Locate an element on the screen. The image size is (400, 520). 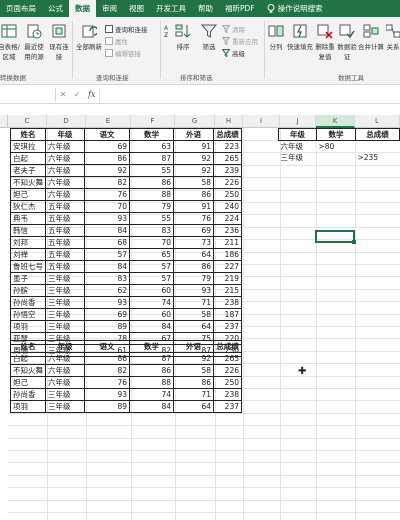
column-header-e: E is located at coordinates (108, 121).